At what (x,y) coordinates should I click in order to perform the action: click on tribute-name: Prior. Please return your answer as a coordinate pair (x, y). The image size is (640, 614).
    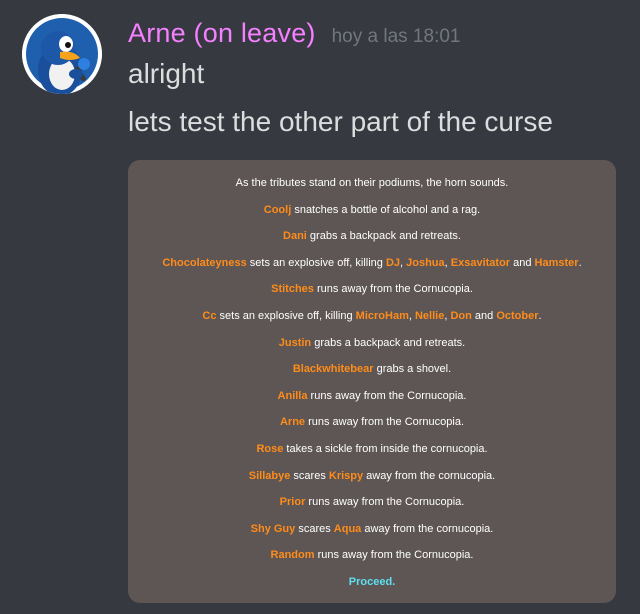
    Looking at the image, I should click on (292, 502).